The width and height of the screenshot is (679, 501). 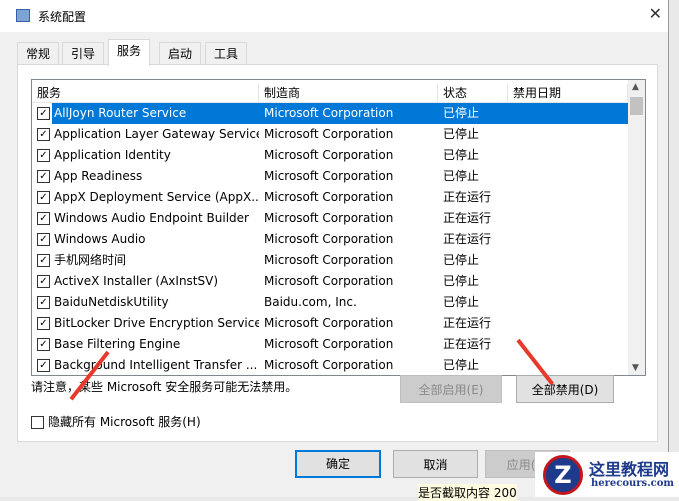 I want to click on scroll-up-icon: ▲, so click(x=635, y=87).